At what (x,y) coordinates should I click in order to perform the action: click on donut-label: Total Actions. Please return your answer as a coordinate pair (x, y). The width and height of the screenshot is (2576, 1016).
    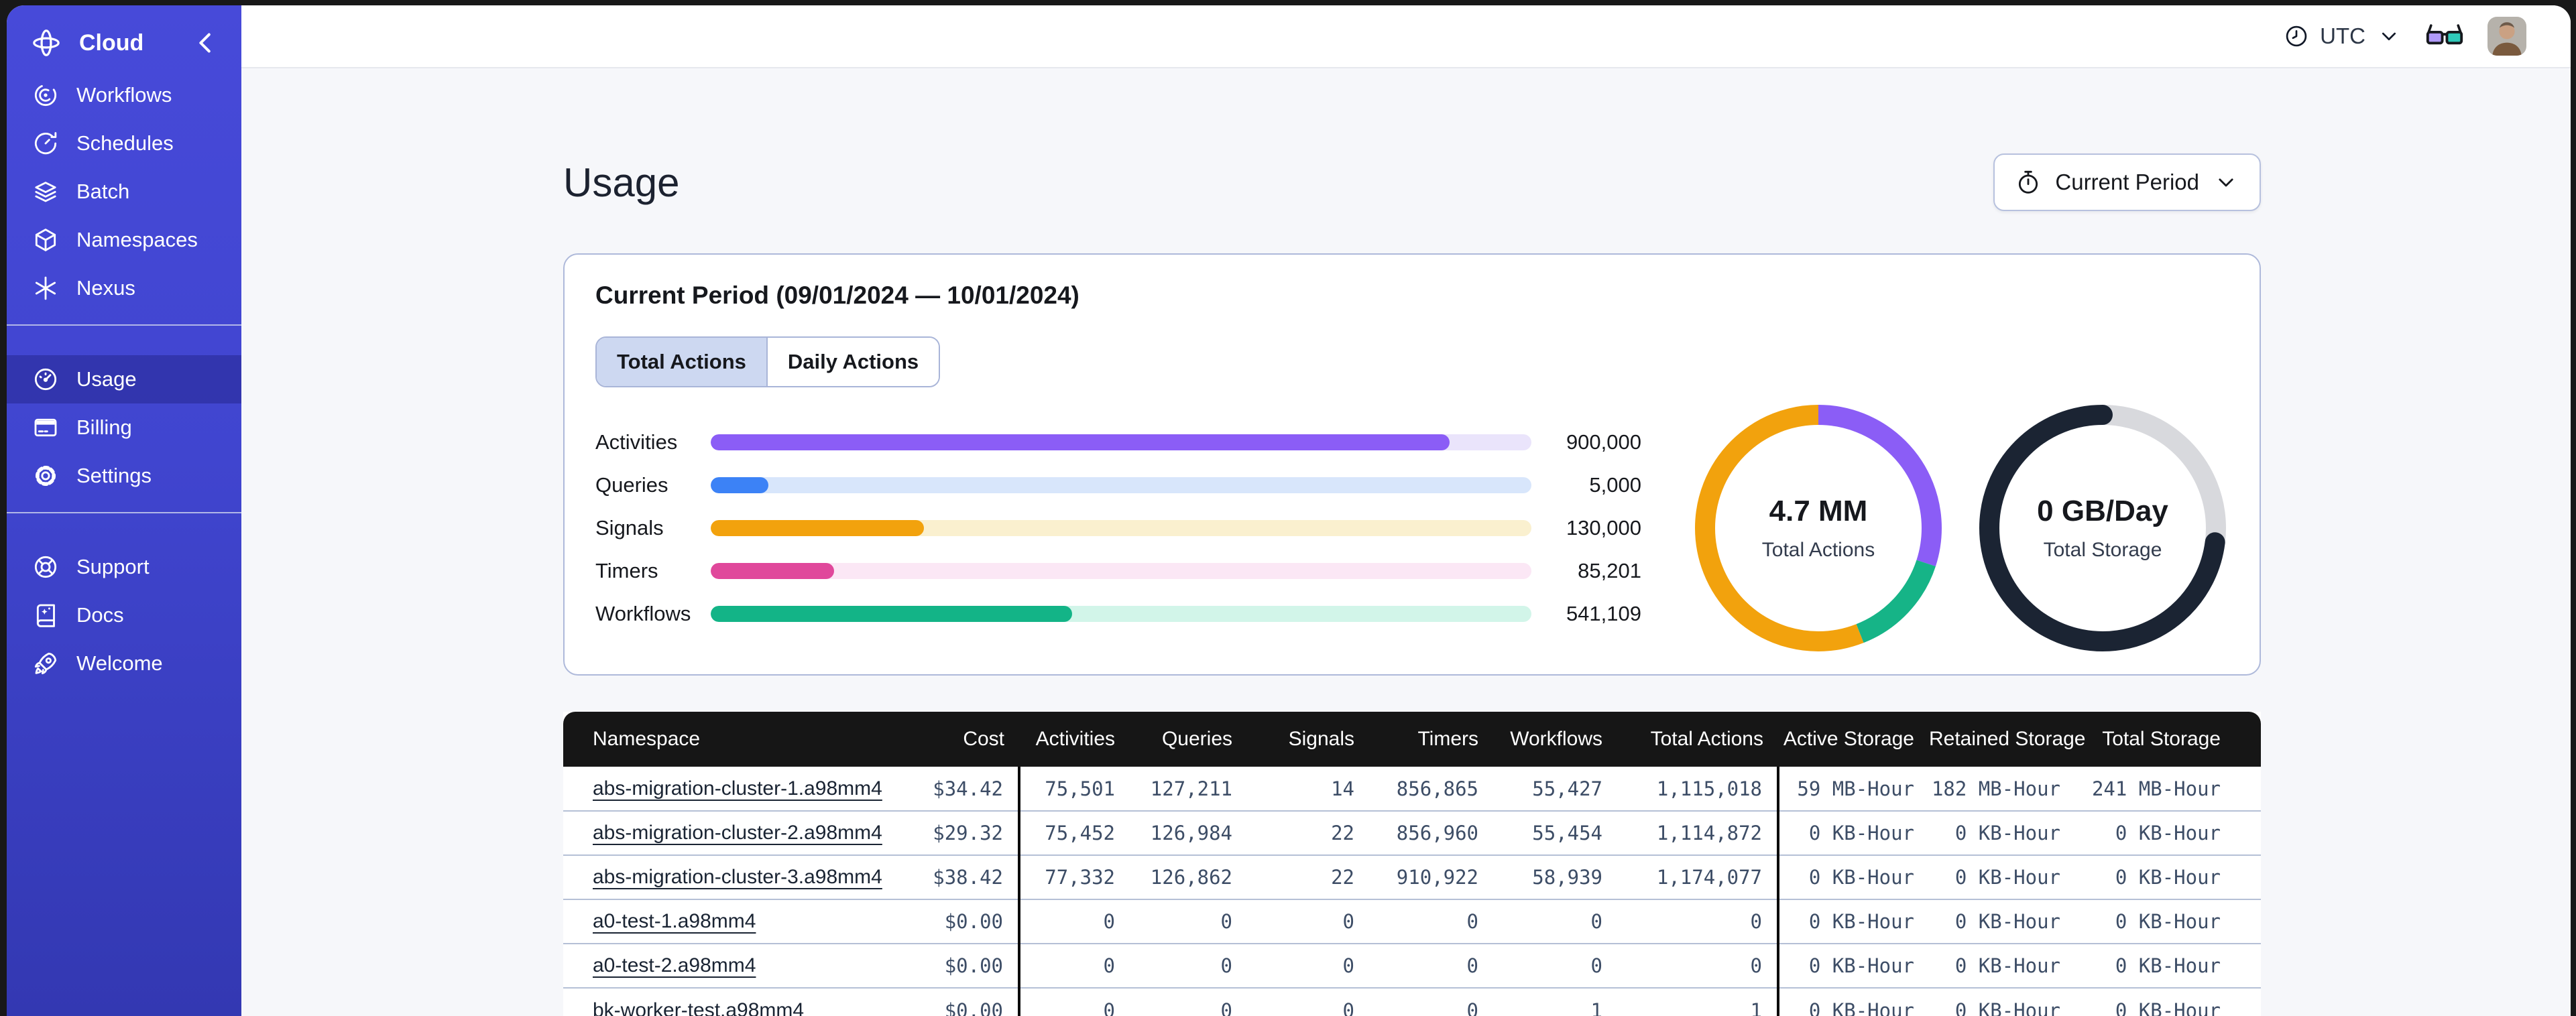
    Looking at the image, I should click on (1818, 550).